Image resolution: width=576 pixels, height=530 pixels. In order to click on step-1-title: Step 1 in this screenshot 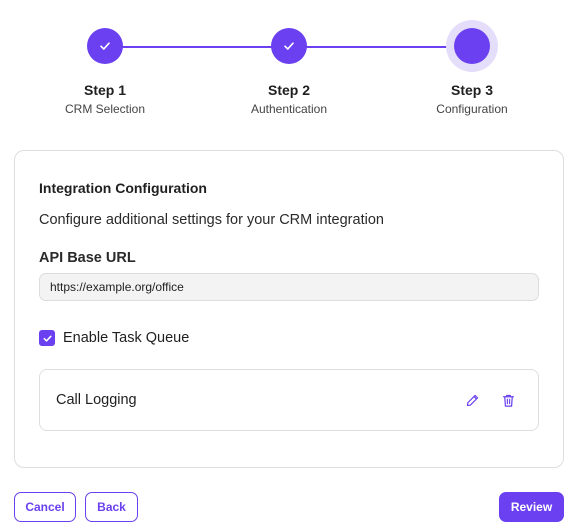, I will do `click(104, 90)`.